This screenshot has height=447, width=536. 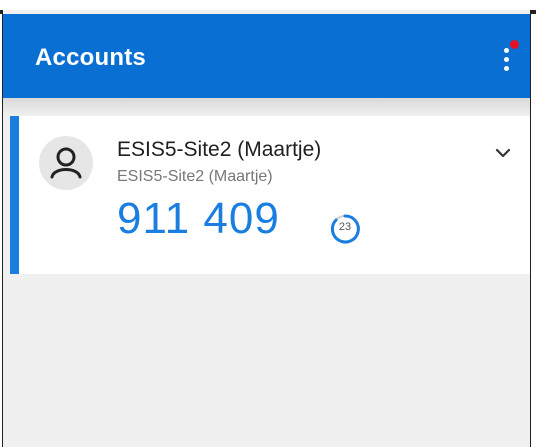 I want to click on selected-indicator, so click(x=14, y=195).